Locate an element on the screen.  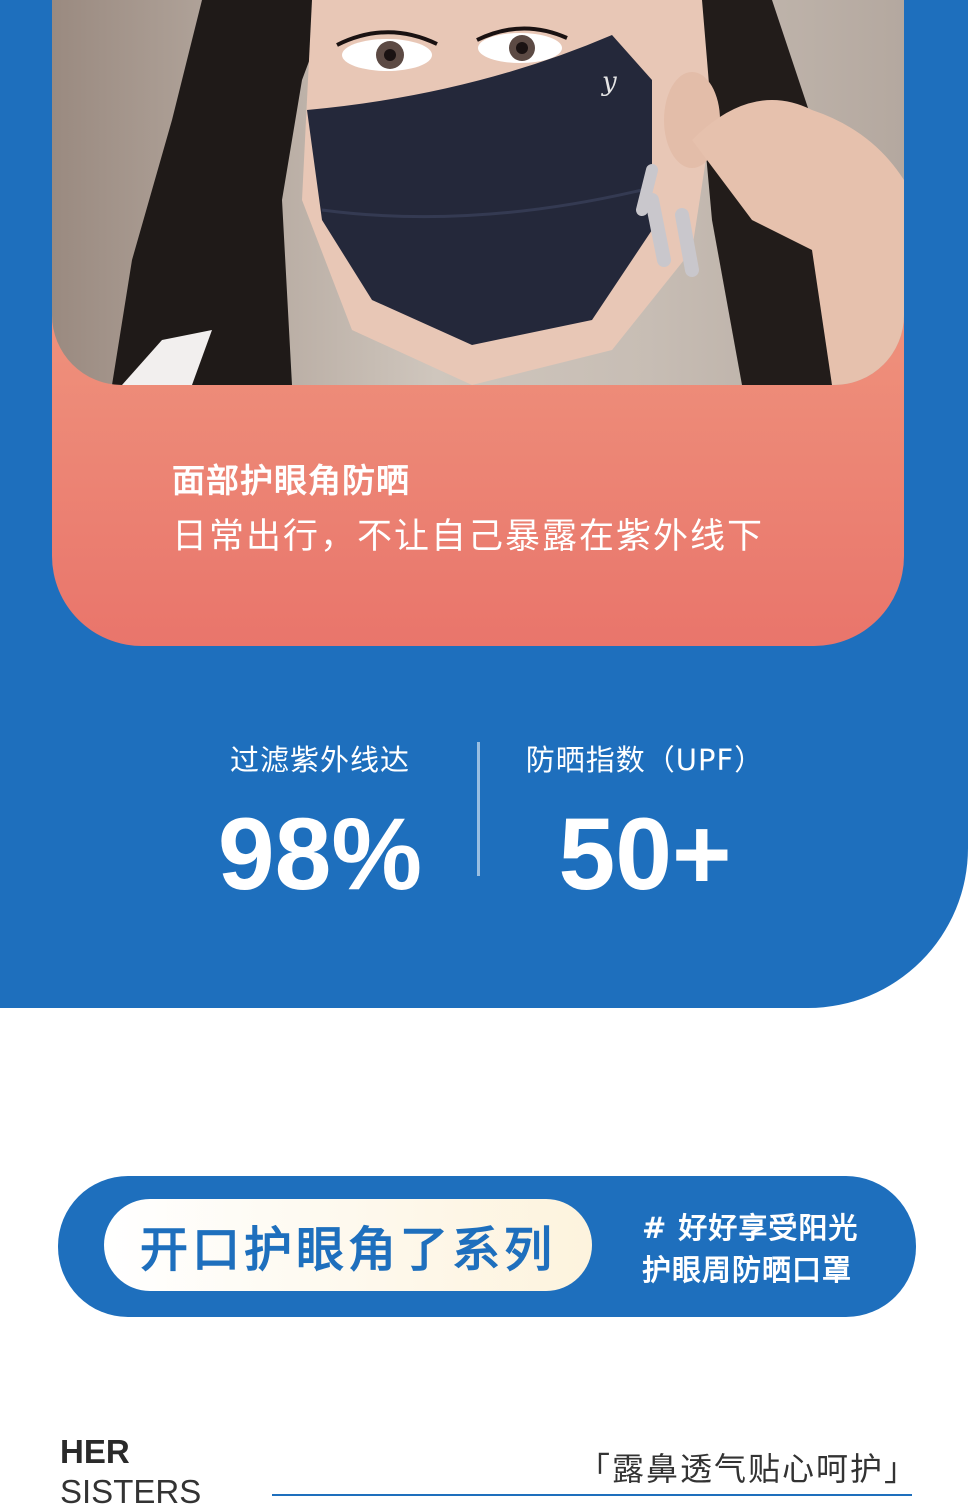
series-tag-line2: 护眼周防晒口罩 is located at coordinates (747, 1270).